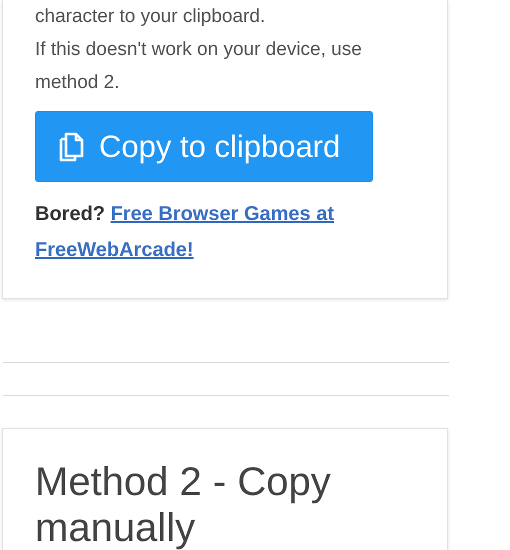 Image resolution: width=510 pixels, height=550 pixels. Describe the element at coordinates (183, 504) in the screenshot. I see `section-heading: Method 2 - Copy manually` at that location.